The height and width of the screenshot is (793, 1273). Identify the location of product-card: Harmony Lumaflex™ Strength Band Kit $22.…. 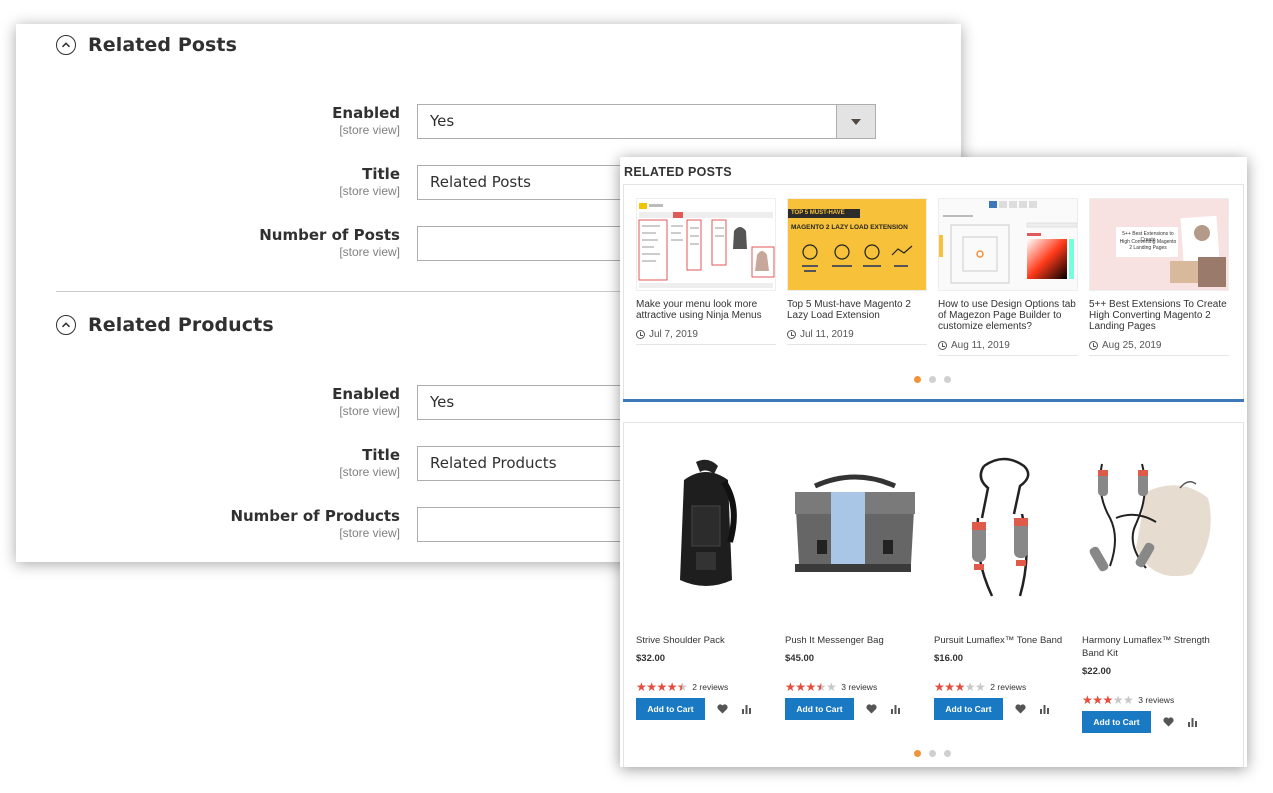
(1152, 592).